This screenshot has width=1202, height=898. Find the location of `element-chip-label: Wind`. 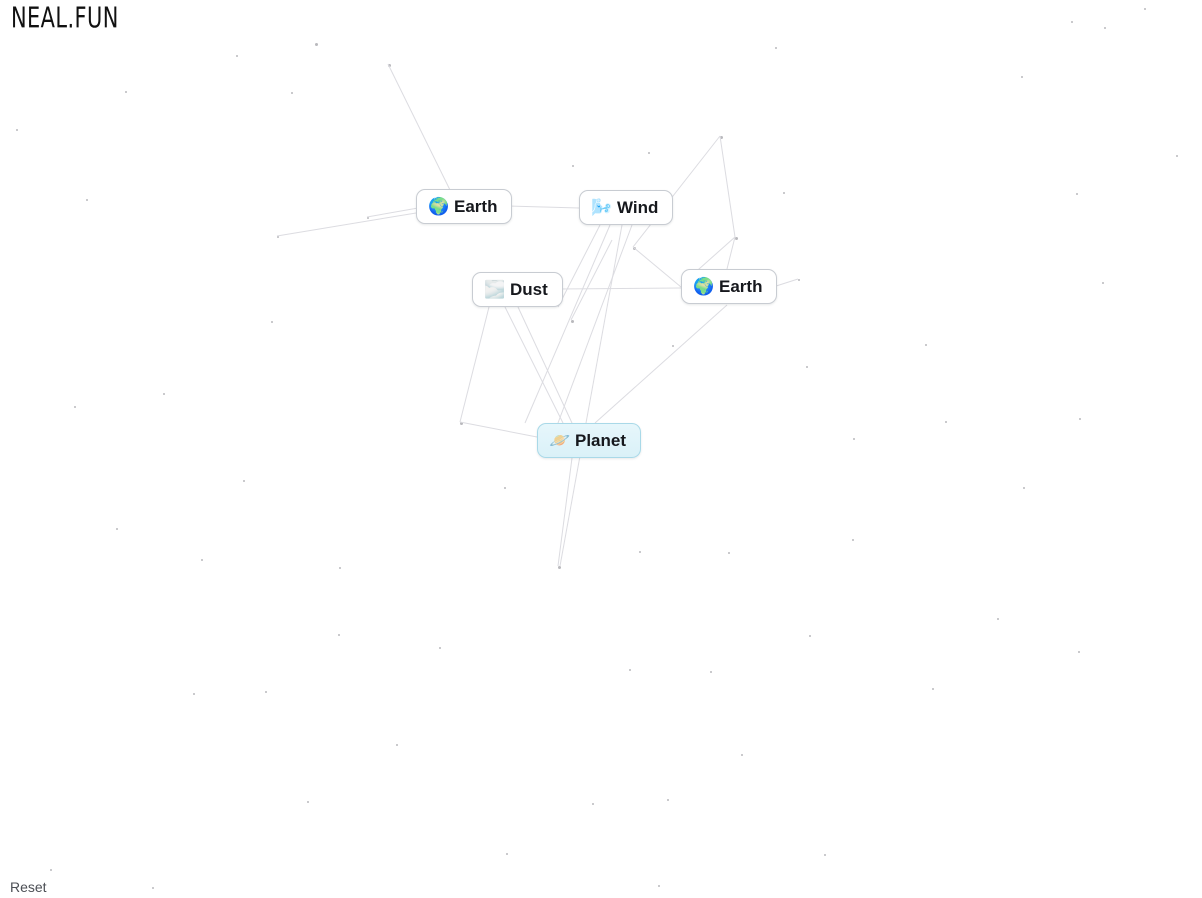

element-chip-label: Wind is located at coordinates (638, 207).